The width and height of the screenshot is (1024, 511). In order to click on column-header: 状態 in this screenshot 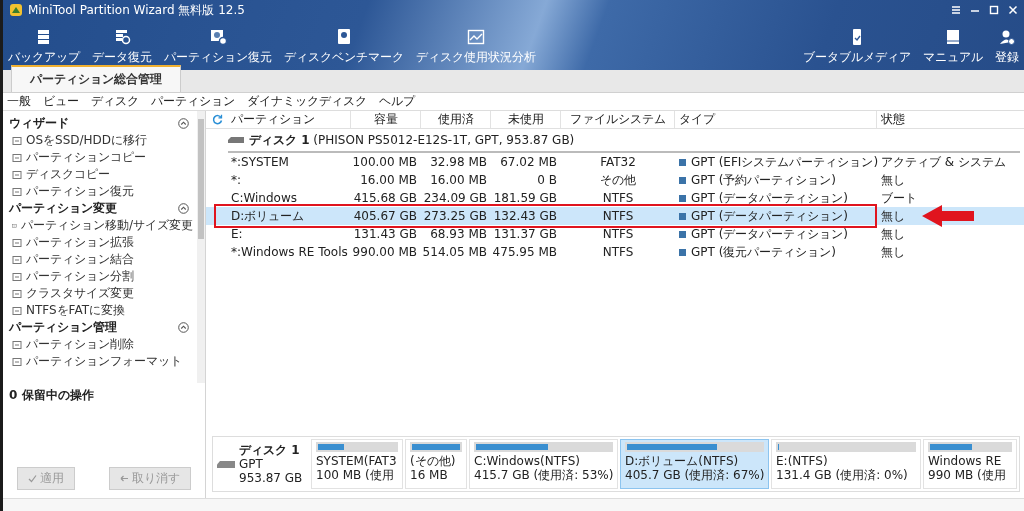, I will do `click(950, 119)`.